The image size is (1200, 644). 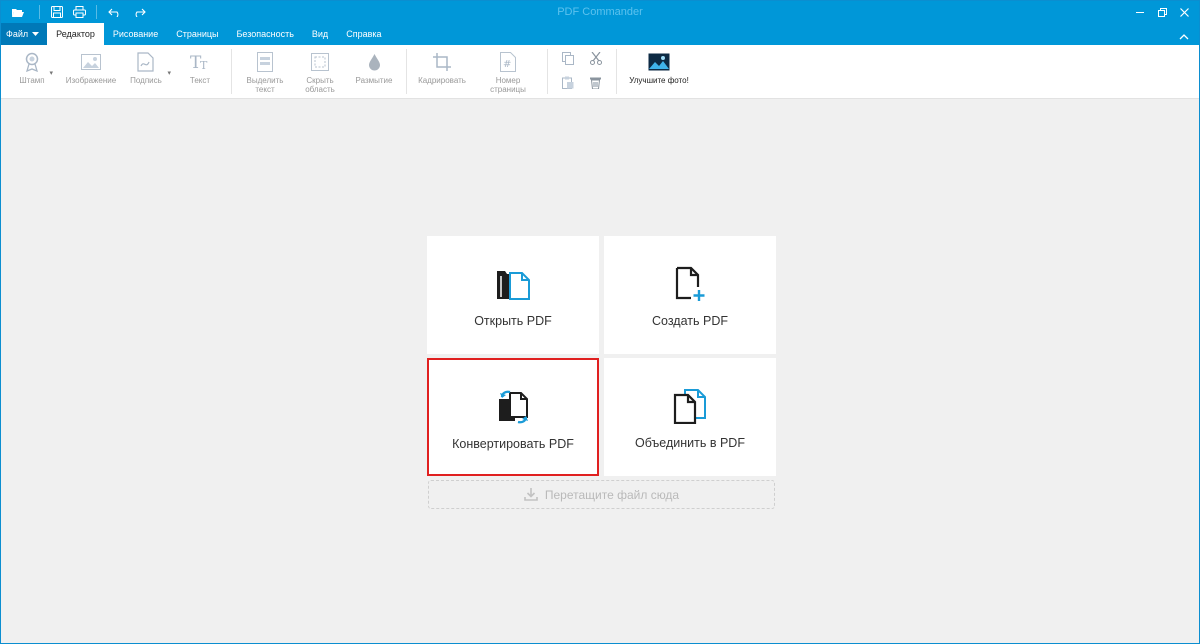 I want to click on hide-area-label-2: область, so click(x=320, y=89).